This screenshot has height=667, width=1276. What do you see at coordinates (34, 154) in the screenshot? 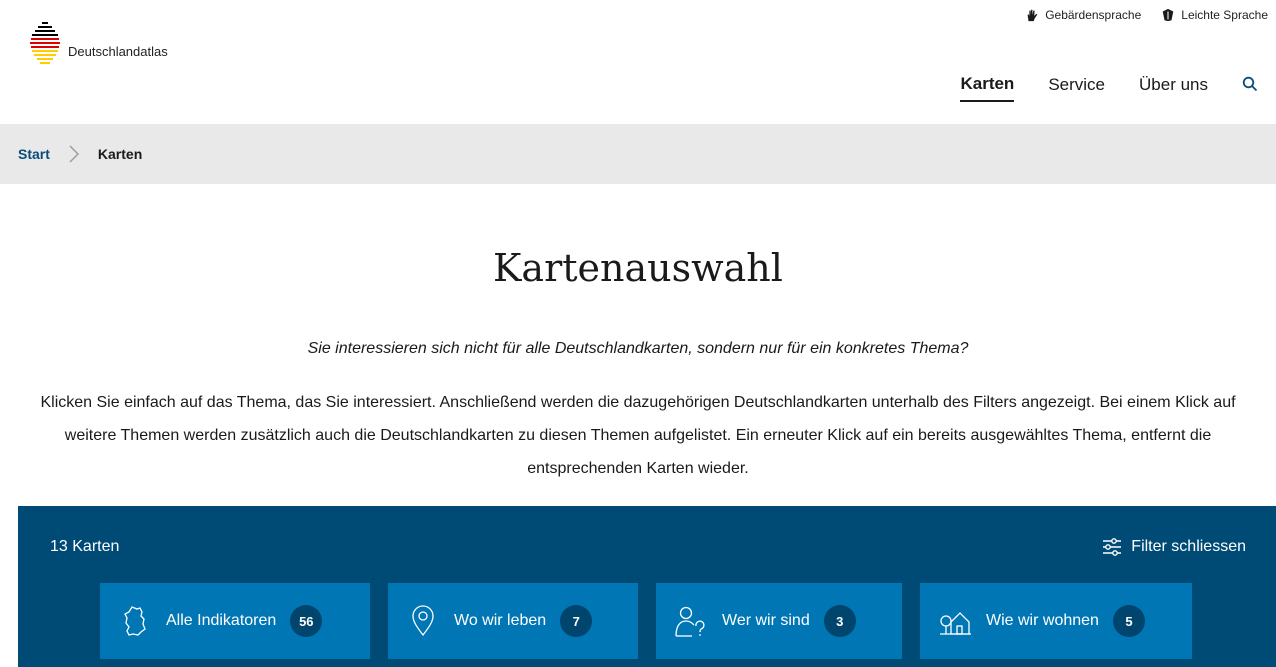
I see `breadcrumb-start: Start` at bounding box center [34, 154].